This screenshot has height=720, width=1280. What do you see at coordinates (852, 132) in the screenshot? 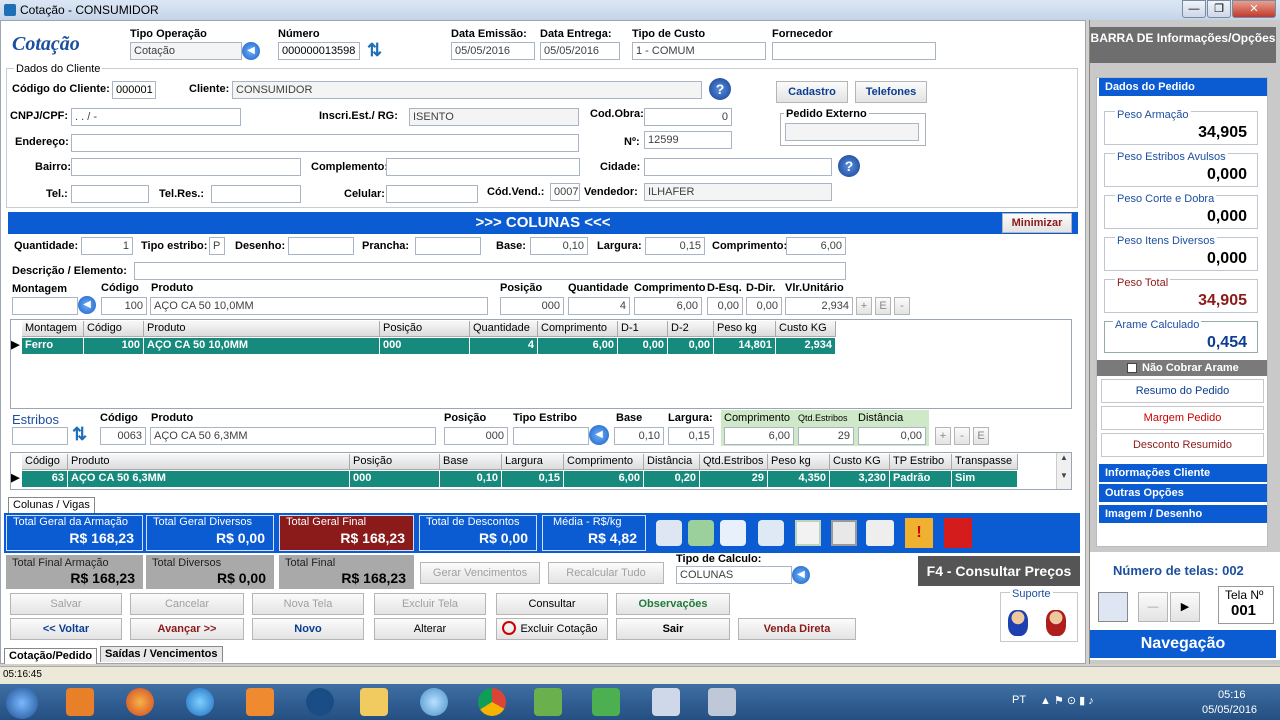
I see `pedido-externo-field` at bounding box center [852, 132].